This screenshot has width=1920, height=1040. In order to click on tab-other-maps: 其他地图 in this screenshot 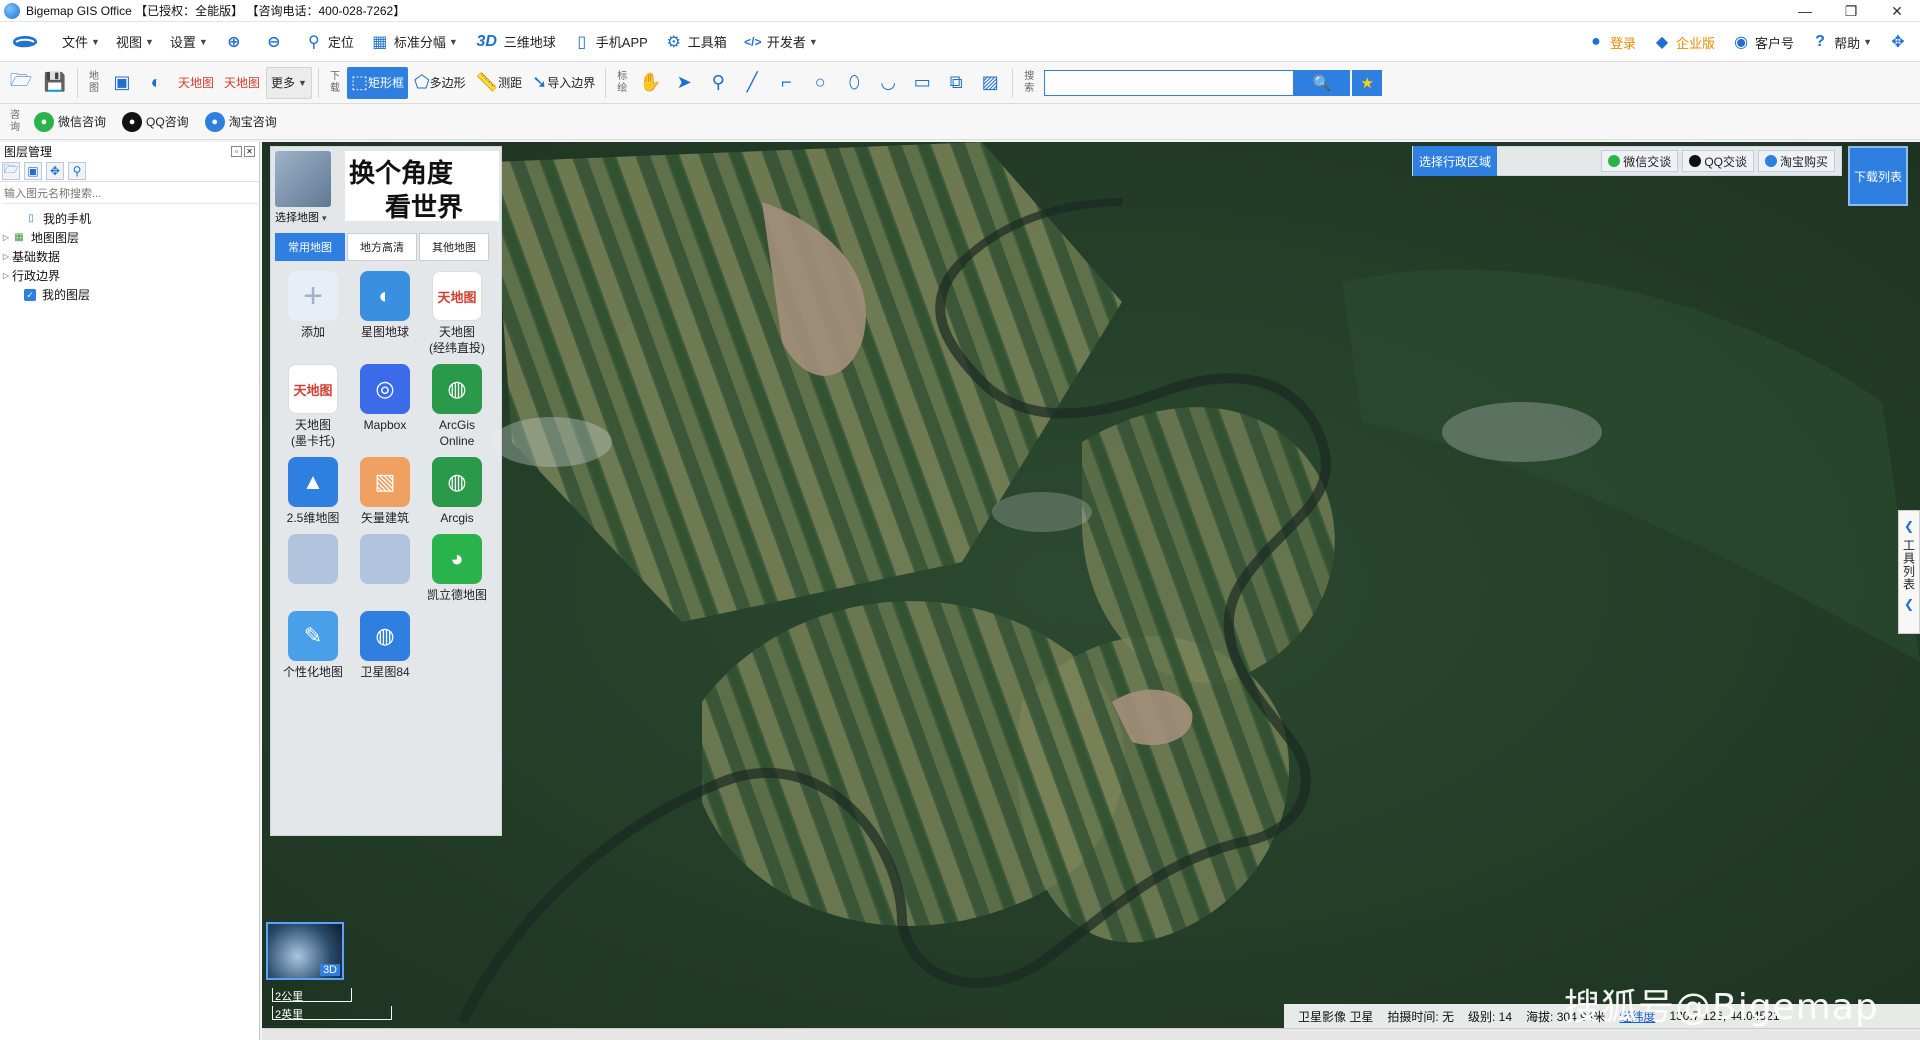, I will do `click(454, 247)`.